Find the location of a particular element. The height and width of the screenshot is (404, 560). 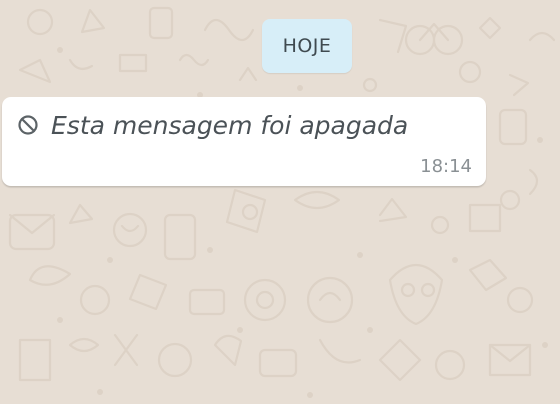

message-timestamp: 18:14 is located at coordinates (446, 166).